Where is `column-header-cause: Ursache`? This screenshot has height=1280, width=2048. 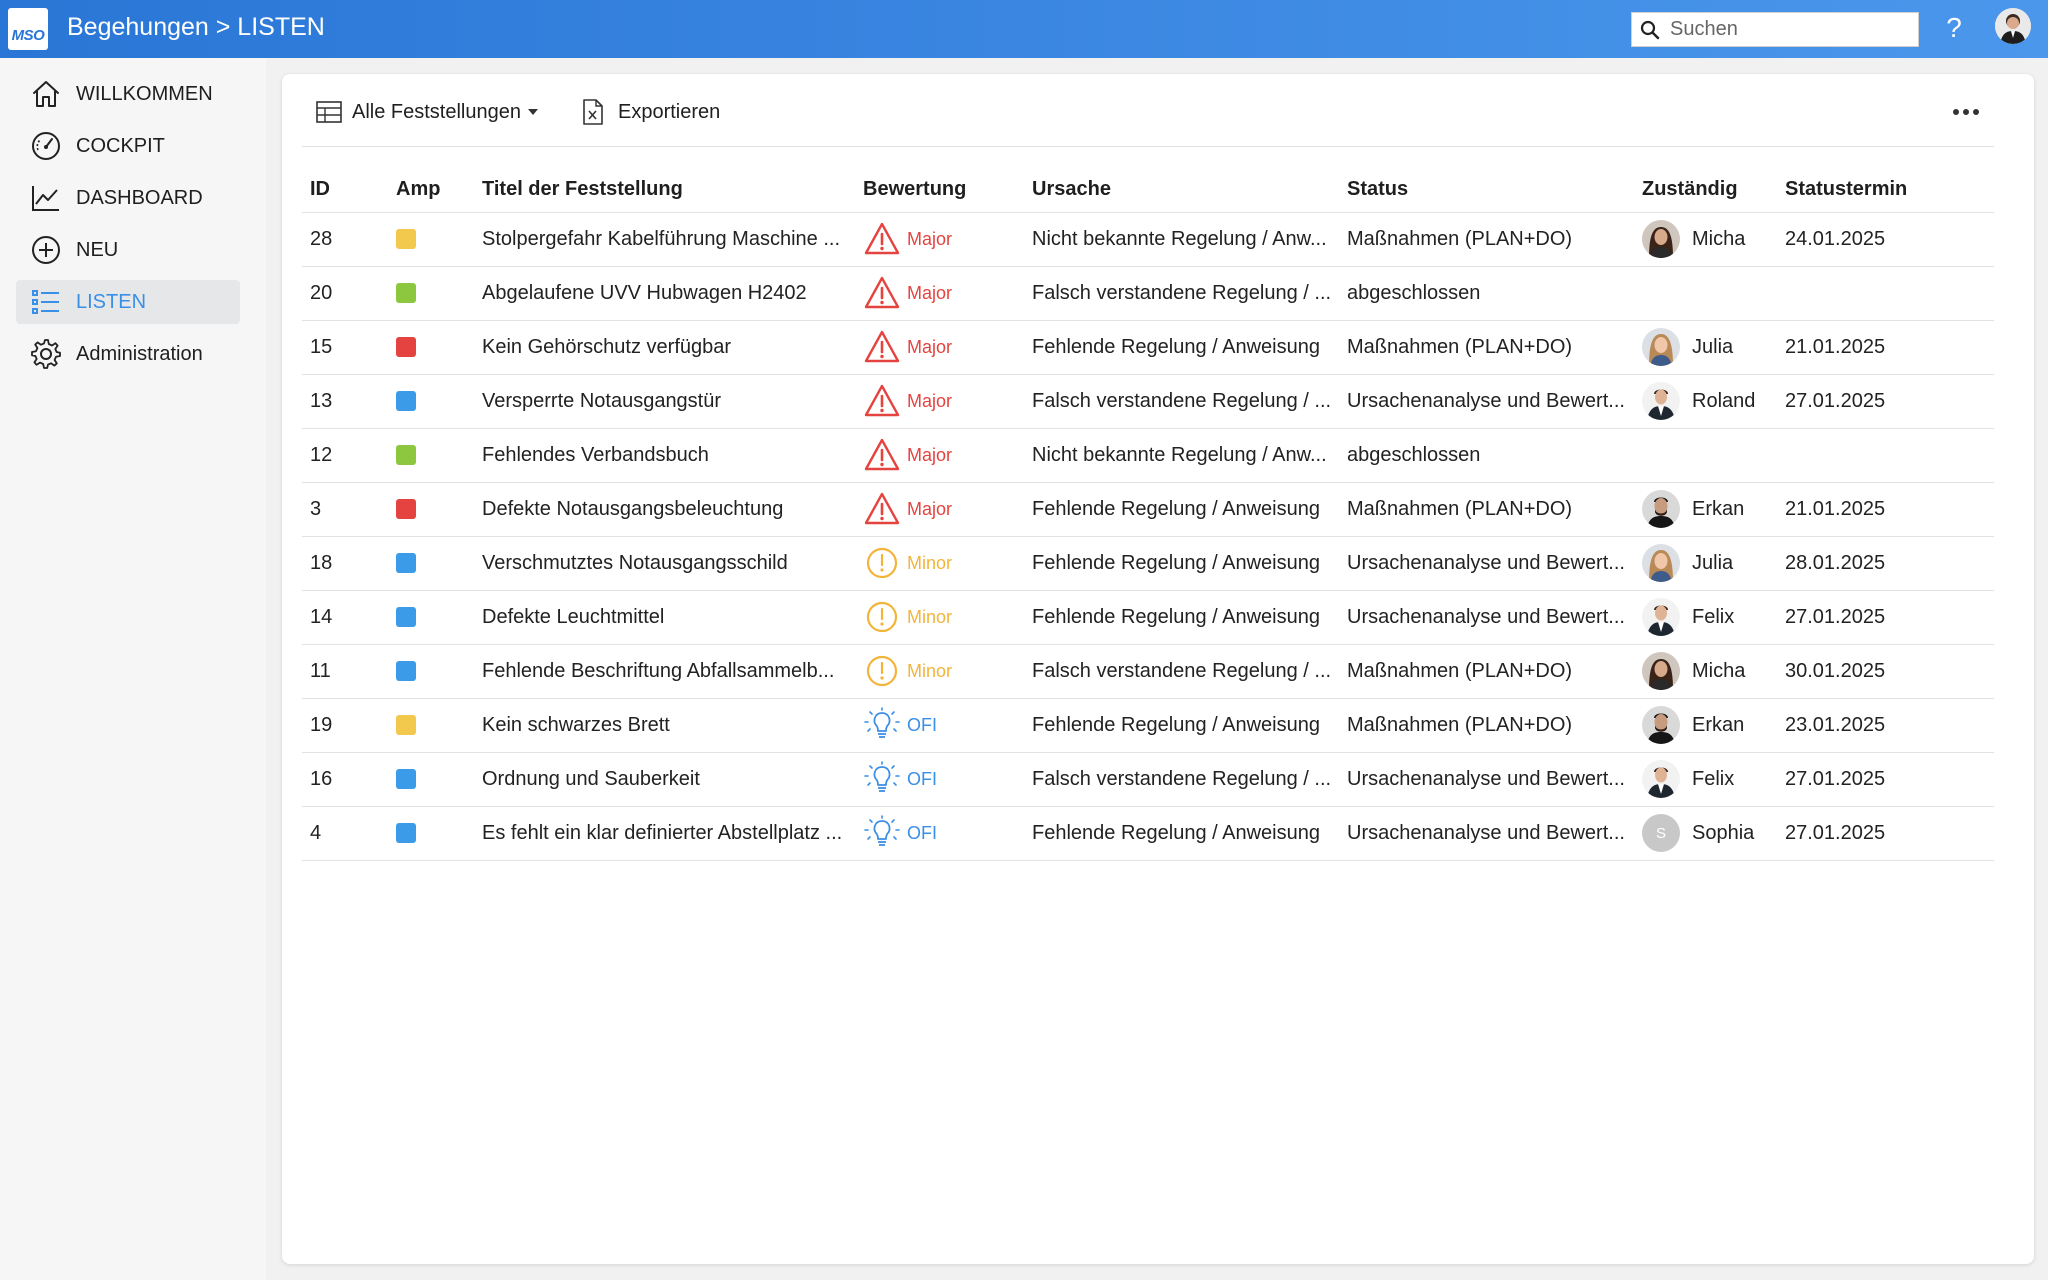
column-header-cause: Ursache is located at coordinates (1181, 190).